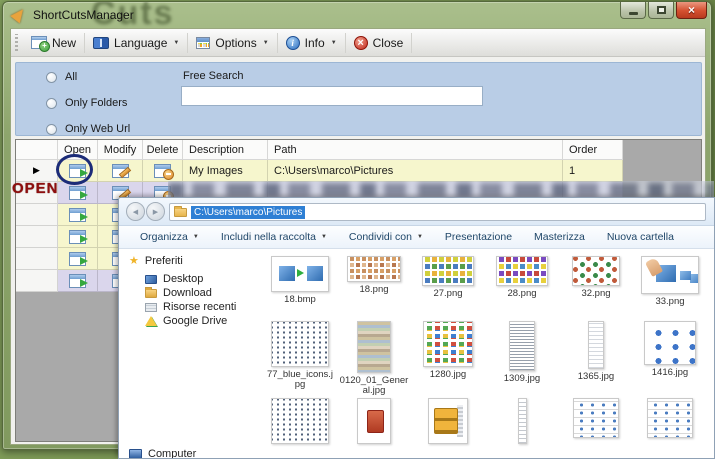  I want to click on file-name-label: 18.png, so click(374, 289).